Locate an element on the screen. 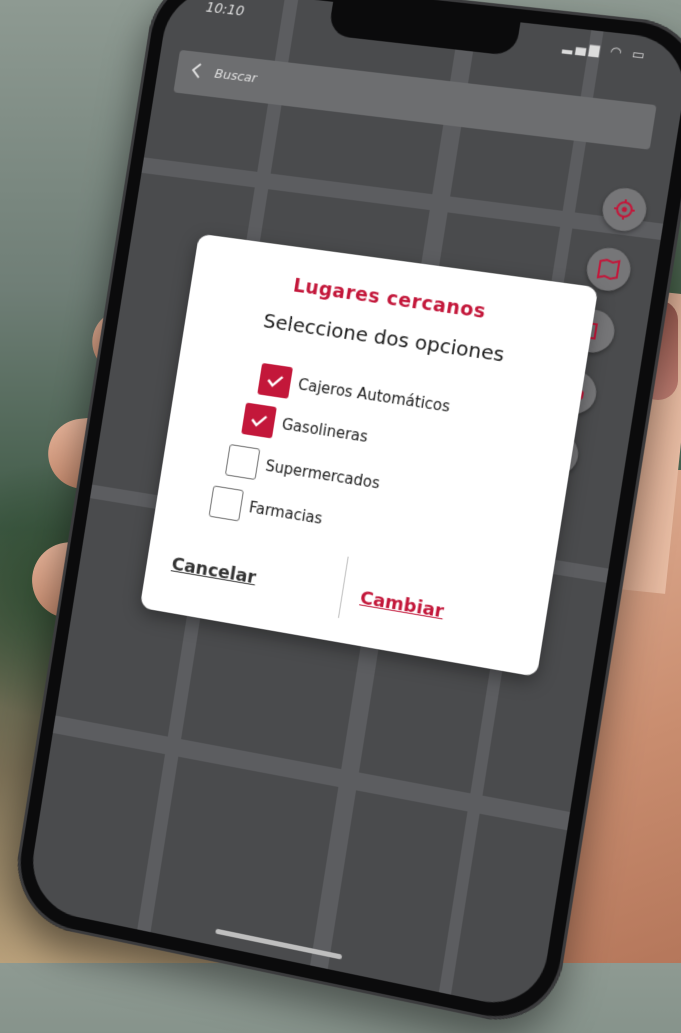  map-button is located at coordinates (608, 269).